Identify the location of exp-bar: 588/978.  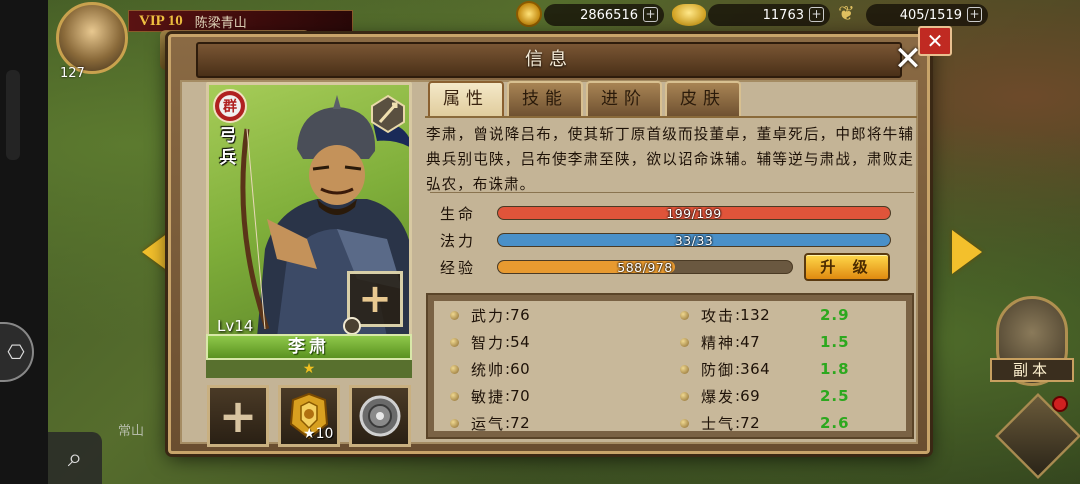
(645, 267).